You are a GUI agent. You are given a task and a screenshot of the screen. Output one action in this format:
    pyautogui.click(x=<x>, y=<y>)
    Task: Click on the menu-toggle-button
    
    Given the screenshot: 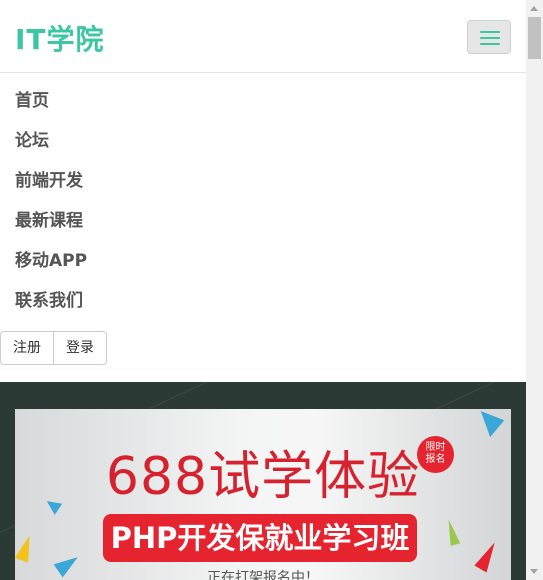 What is the action you would take?
    pyautogui.click(x=489, y=37)
    